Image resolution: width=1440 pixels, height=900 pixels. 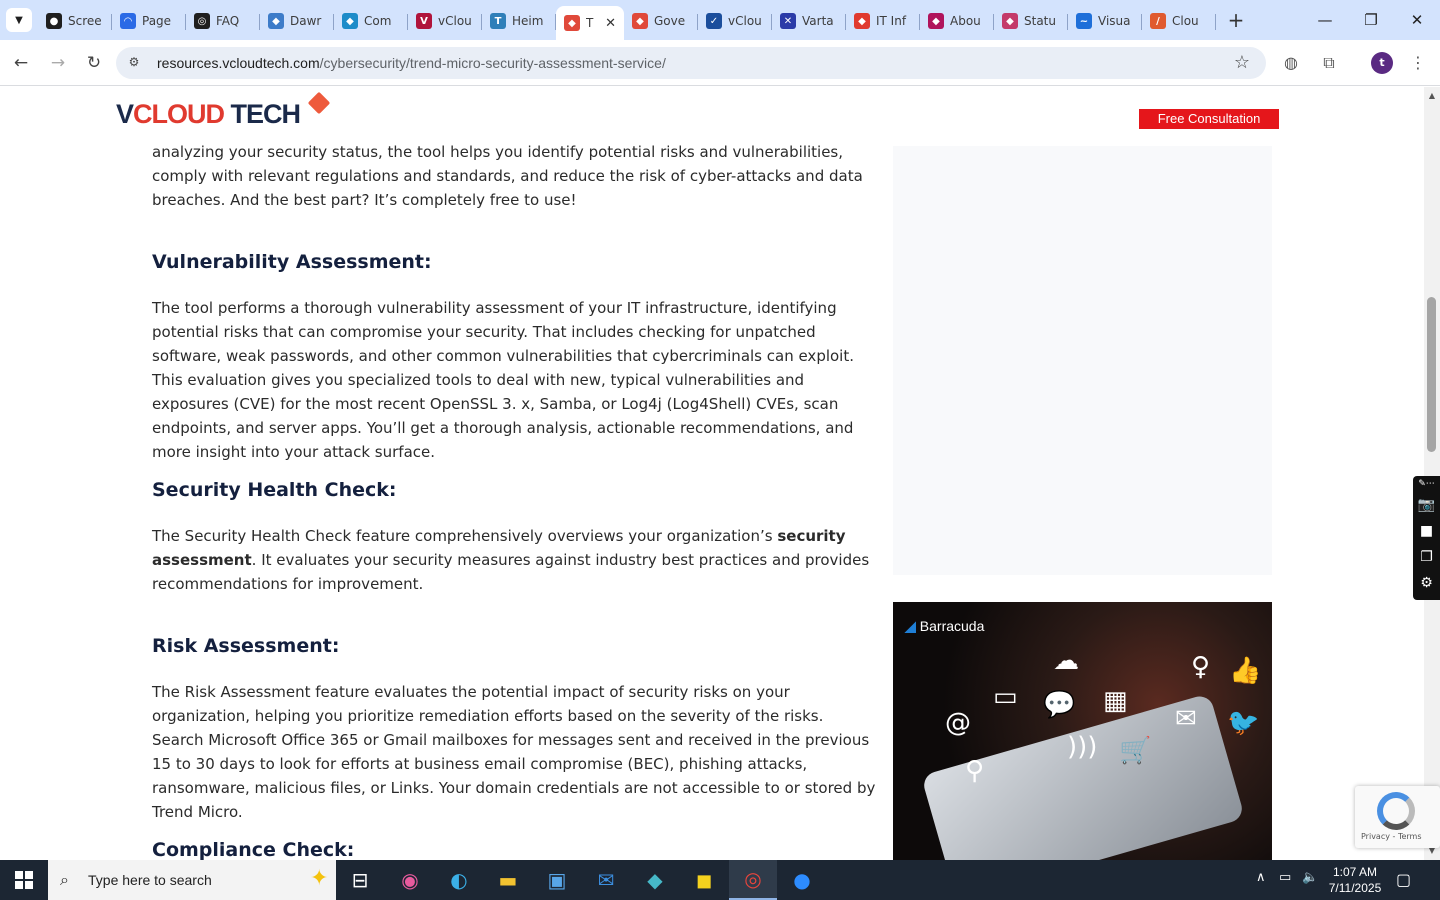 I want to click on reload-icon: ↻, so click(x=94, y=63).